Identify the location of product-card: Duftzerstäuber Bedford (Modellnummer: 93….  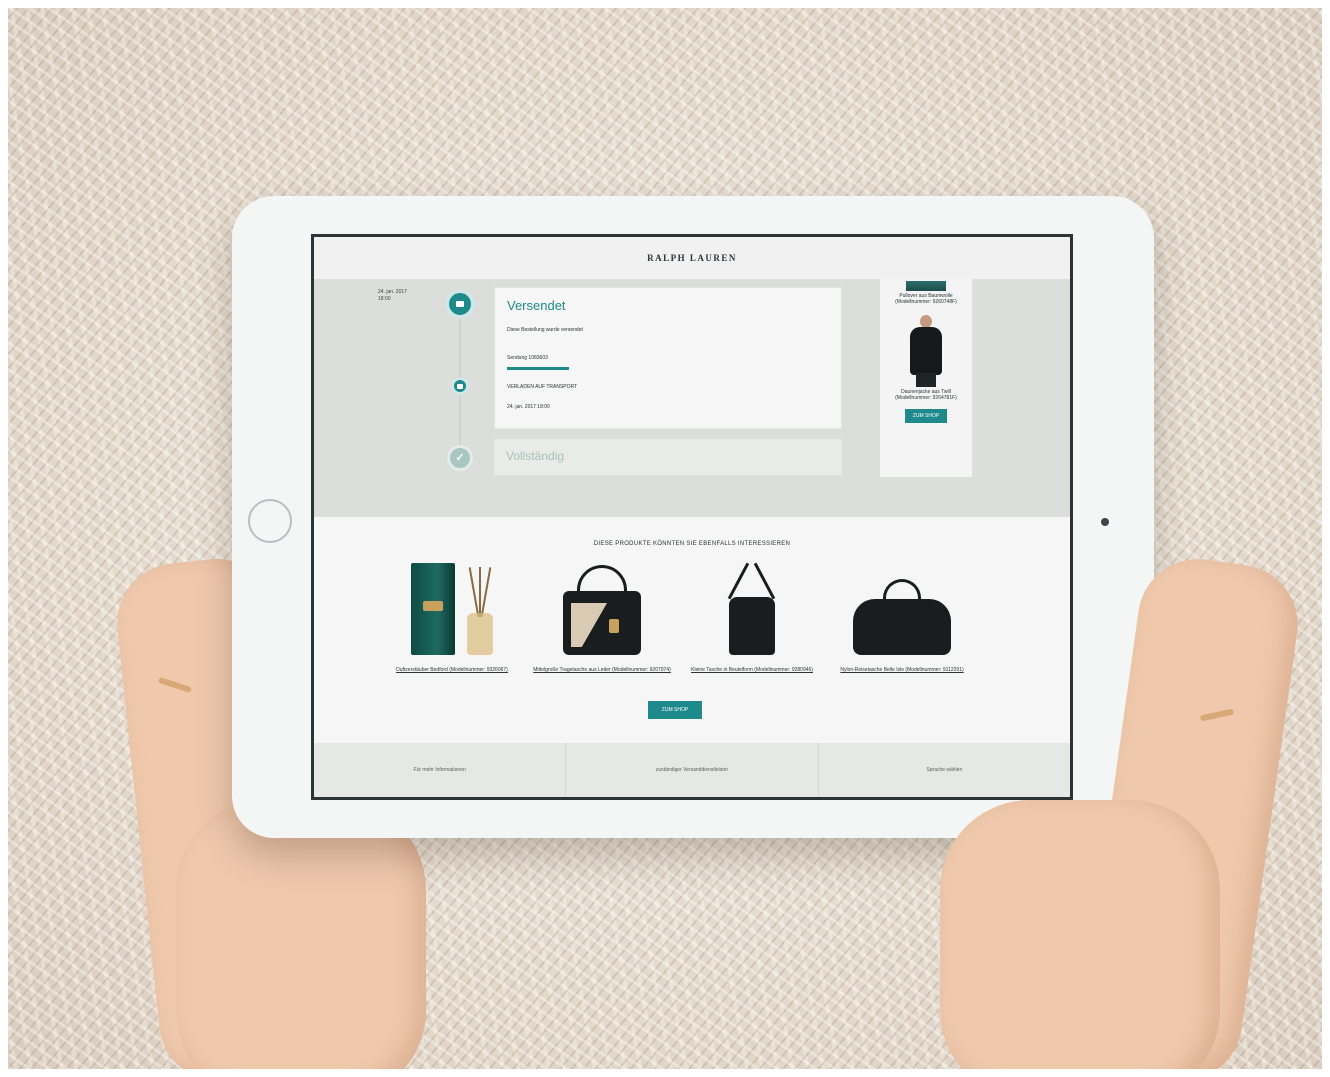
(452, 616).